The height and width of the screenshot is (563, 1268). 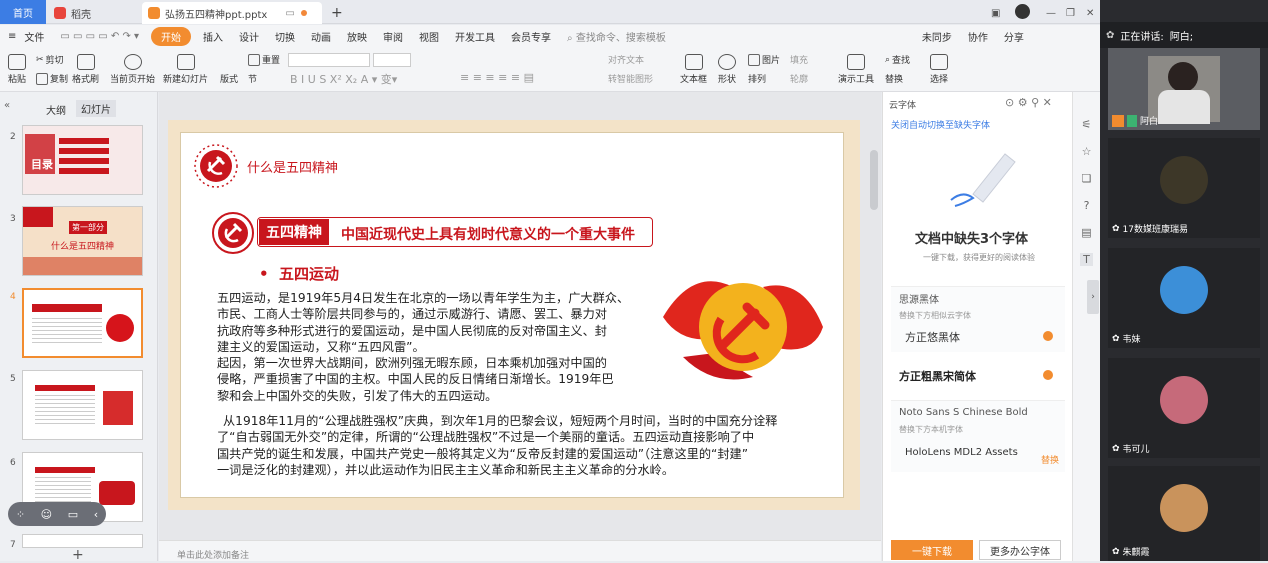 I want to click on user-avatar, so click(x=1022, y=11).